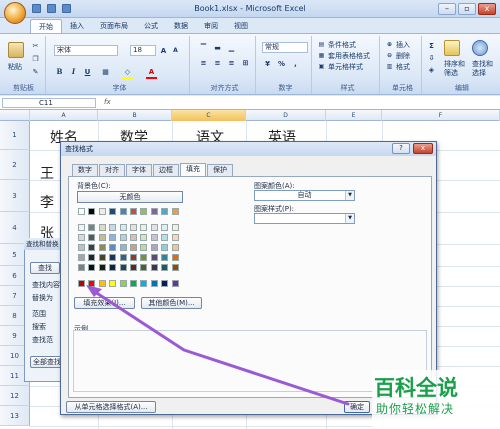 This screenshot has height=429, width=500. I want to click on tab-review: 审阅, so click(211, 26).